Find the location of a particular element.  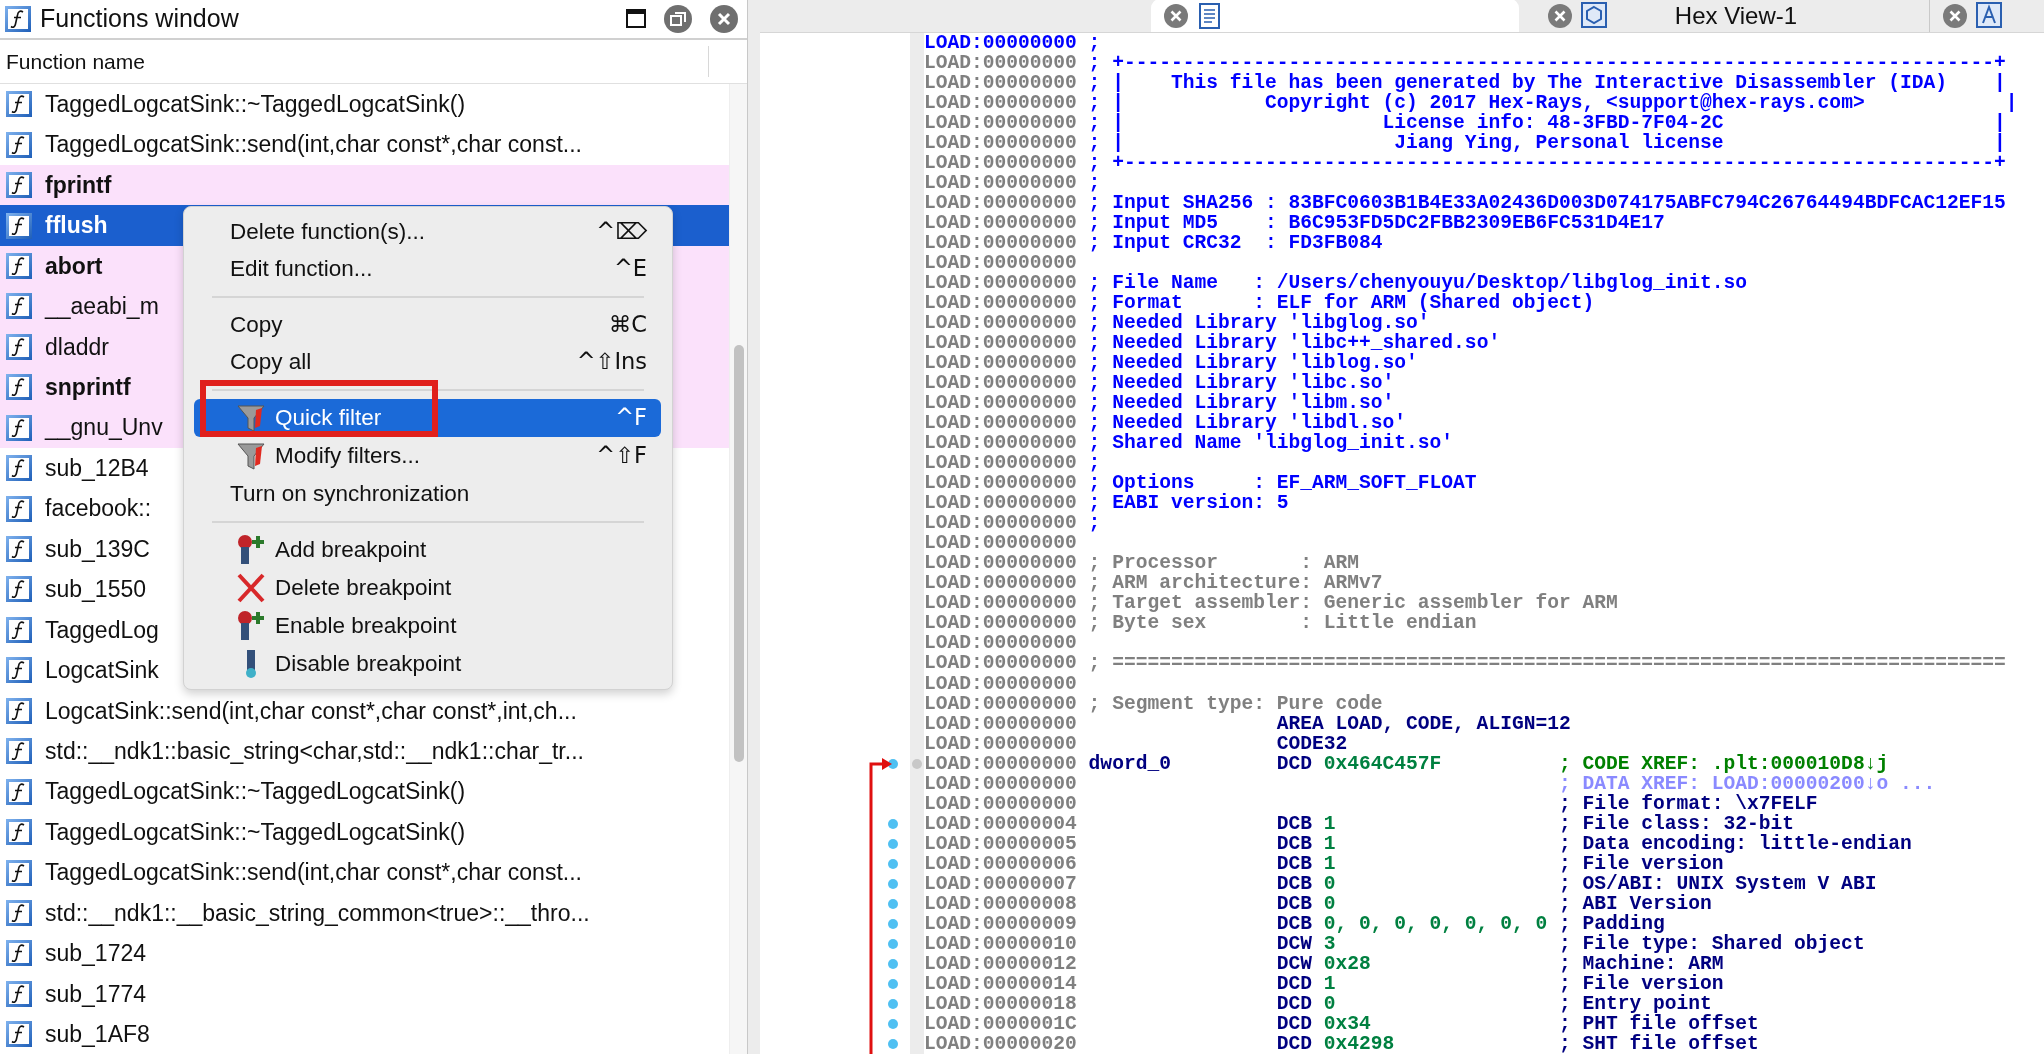

label-text: dword_0 is located at coordinates (1130, 763).